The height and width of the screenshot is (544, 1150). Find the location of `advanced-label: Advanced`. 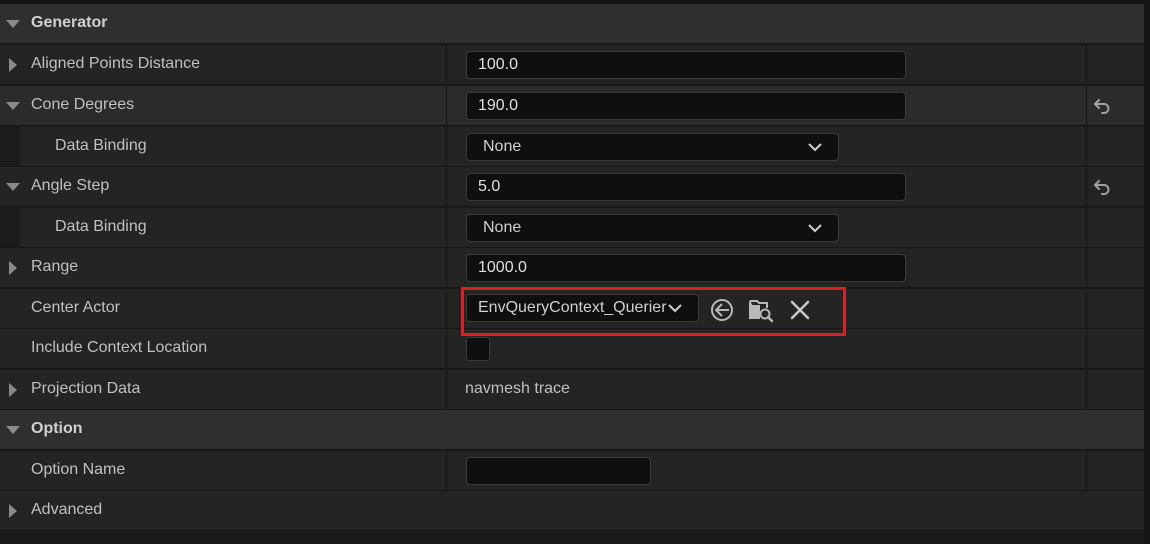

advanced-label: Advanced is located at coordinates (67, 509).